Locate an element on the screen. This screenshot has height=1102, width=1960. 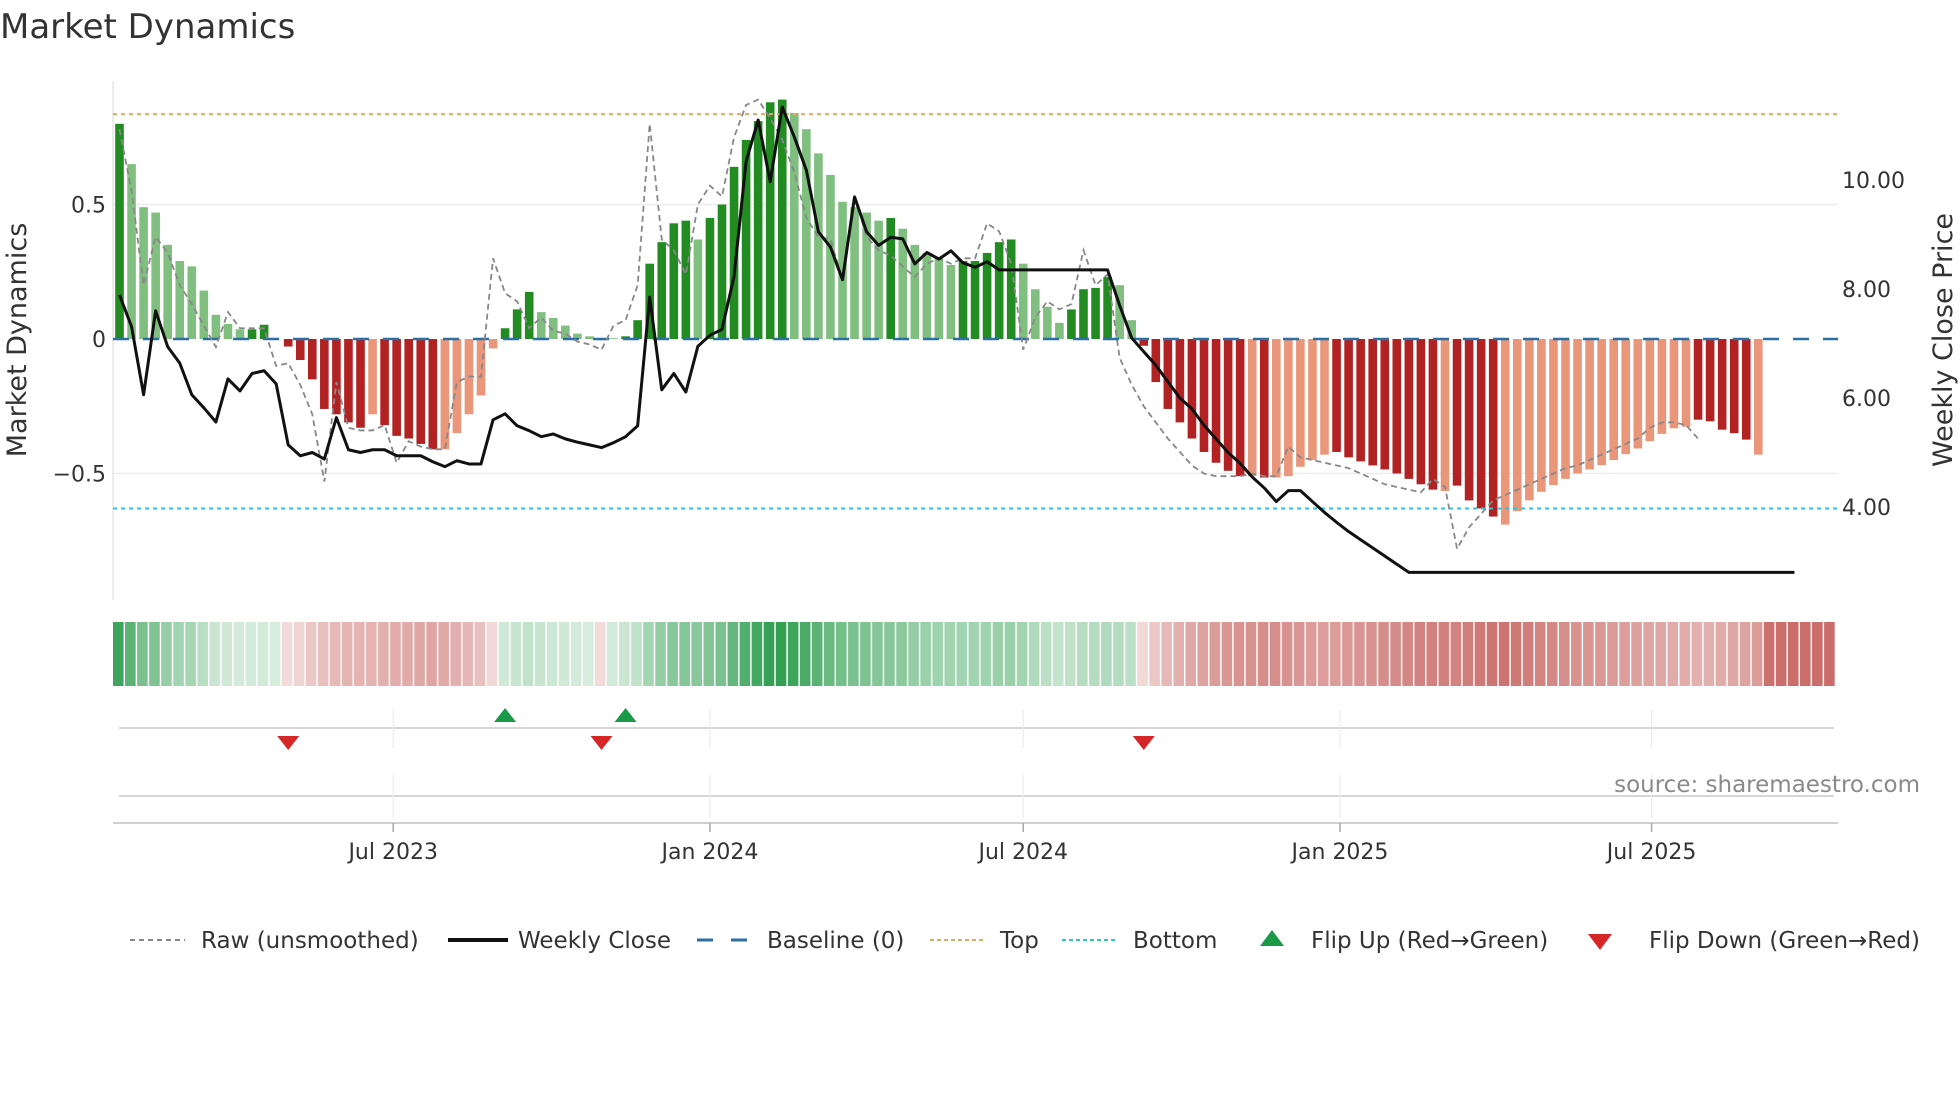
left-tick-label: −0.5 is located at coordinates (79, 475).